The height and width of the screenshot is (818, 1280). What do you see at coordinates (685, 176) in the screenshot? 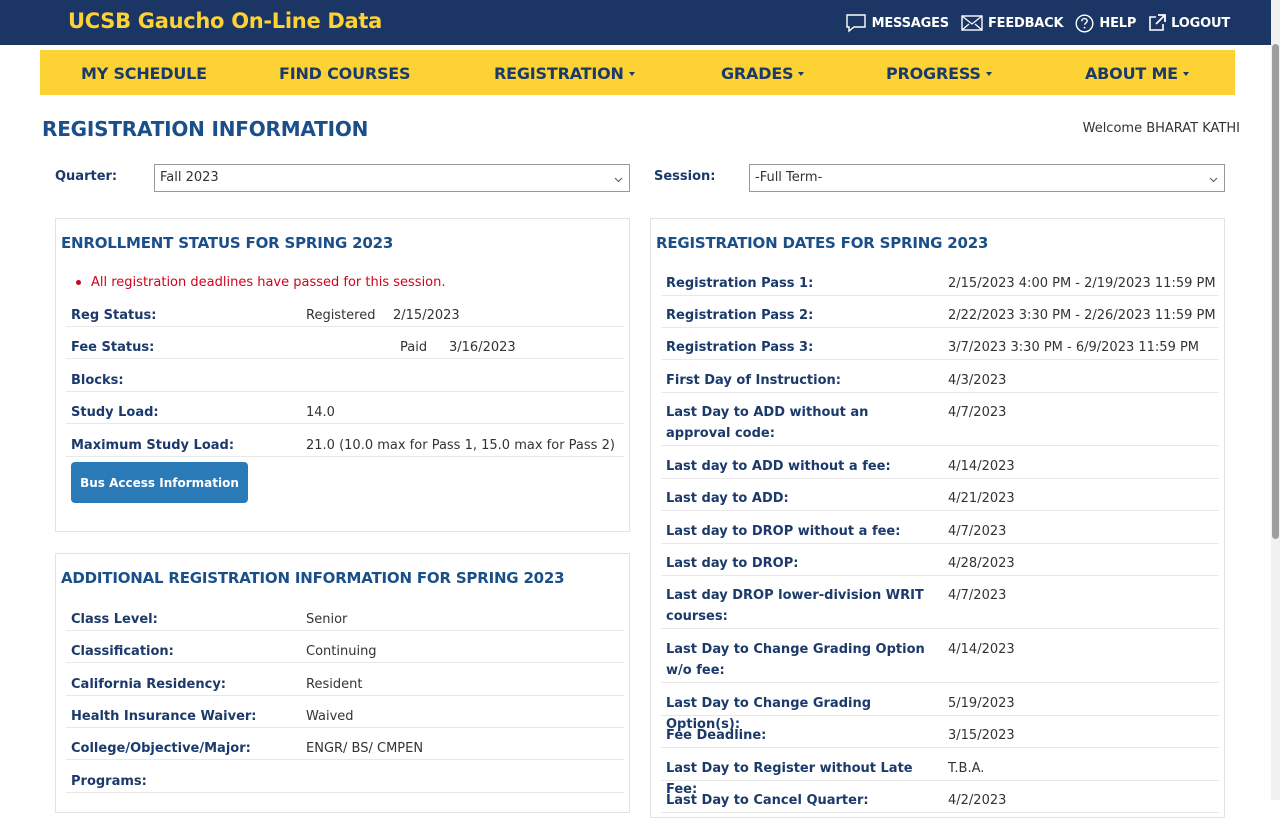
I see `session-label: Session:` at bounding box center [685, 176].